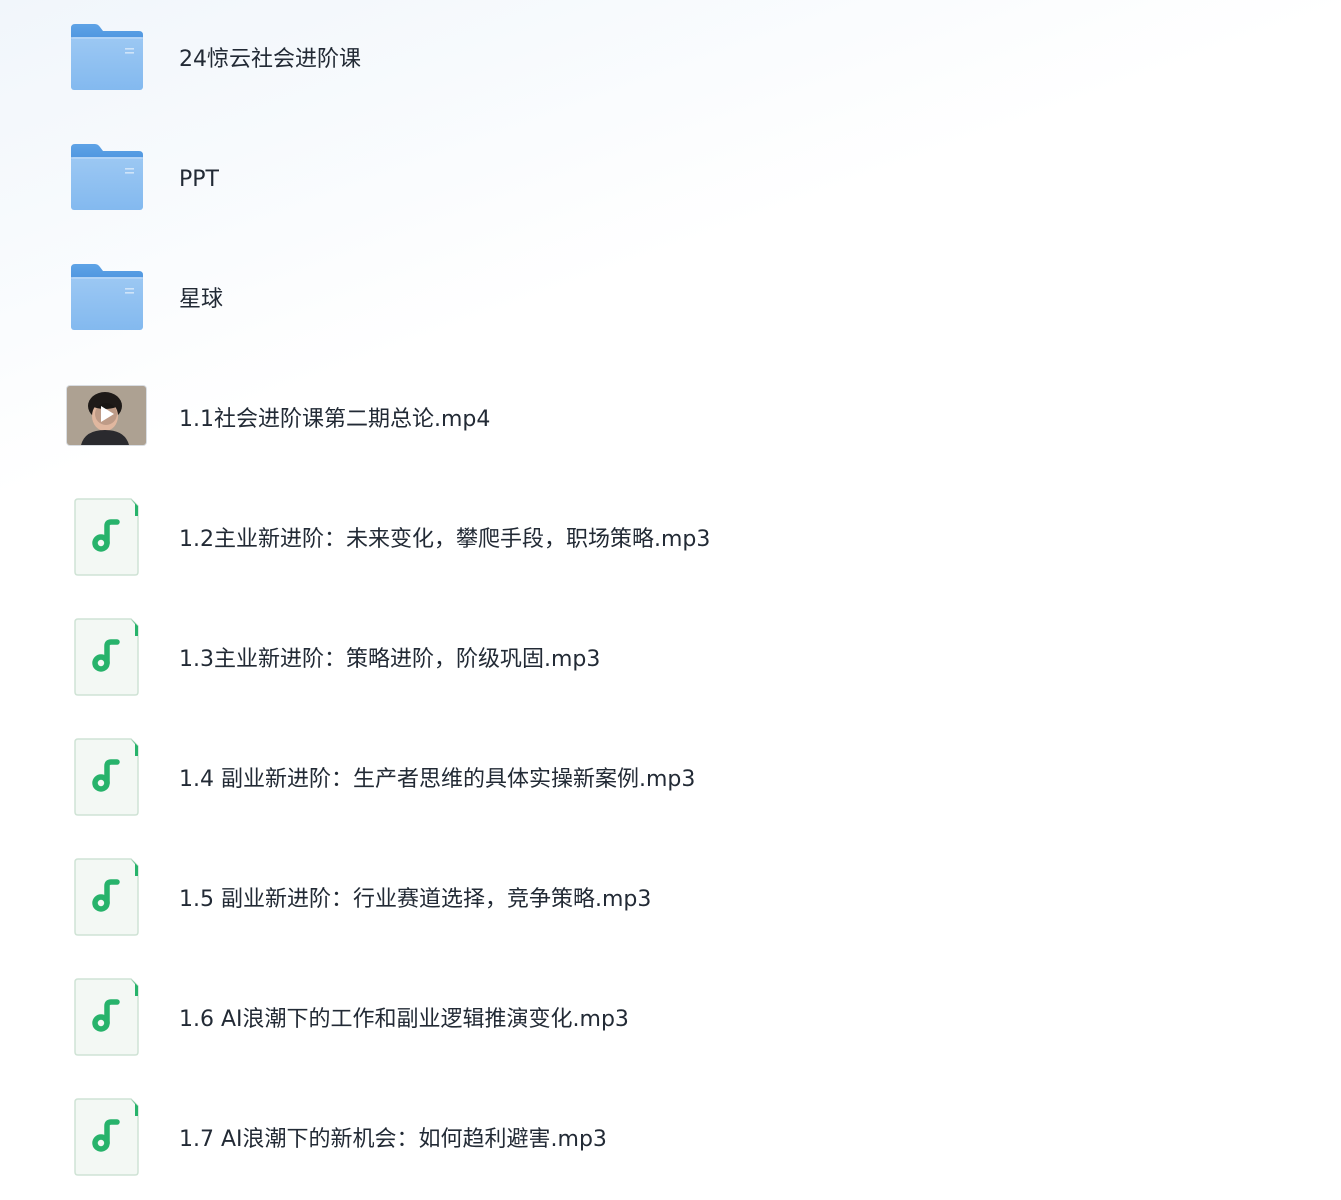  I want to click on file-row-folder: PPT, so click(670, 180).